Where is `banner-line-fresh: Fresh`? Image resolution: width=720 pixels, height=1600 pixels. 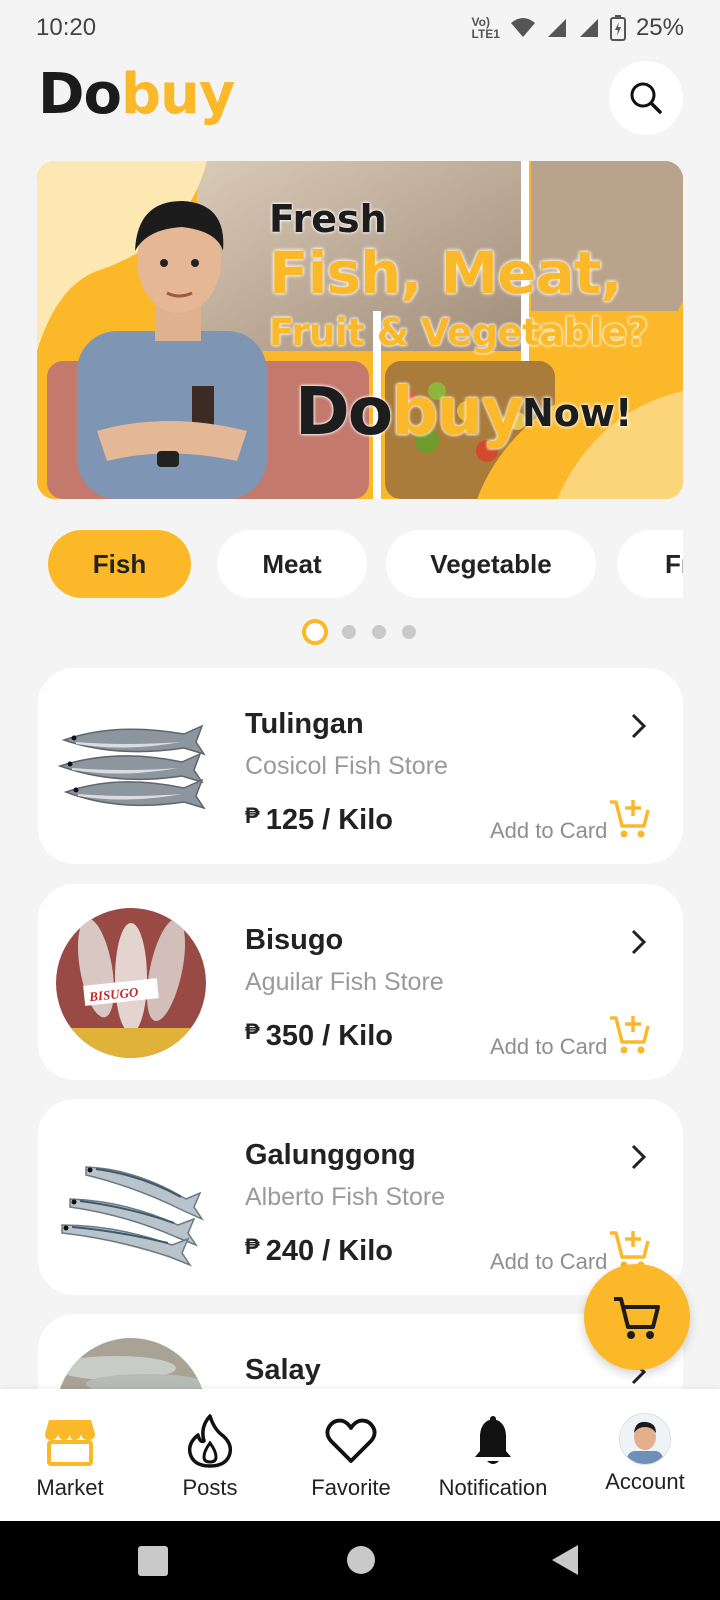
banner-line-fresh: Fresh is located at coordinates (328, 219).